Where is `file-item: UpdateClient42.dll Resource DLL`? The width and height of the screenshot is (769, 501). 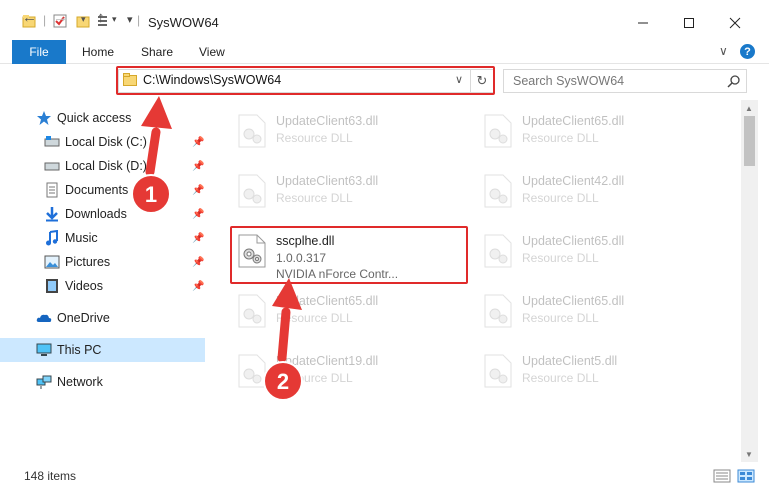 file-item: UpdateClient42.dll Resource DLL is located at coordinates (598, 193).